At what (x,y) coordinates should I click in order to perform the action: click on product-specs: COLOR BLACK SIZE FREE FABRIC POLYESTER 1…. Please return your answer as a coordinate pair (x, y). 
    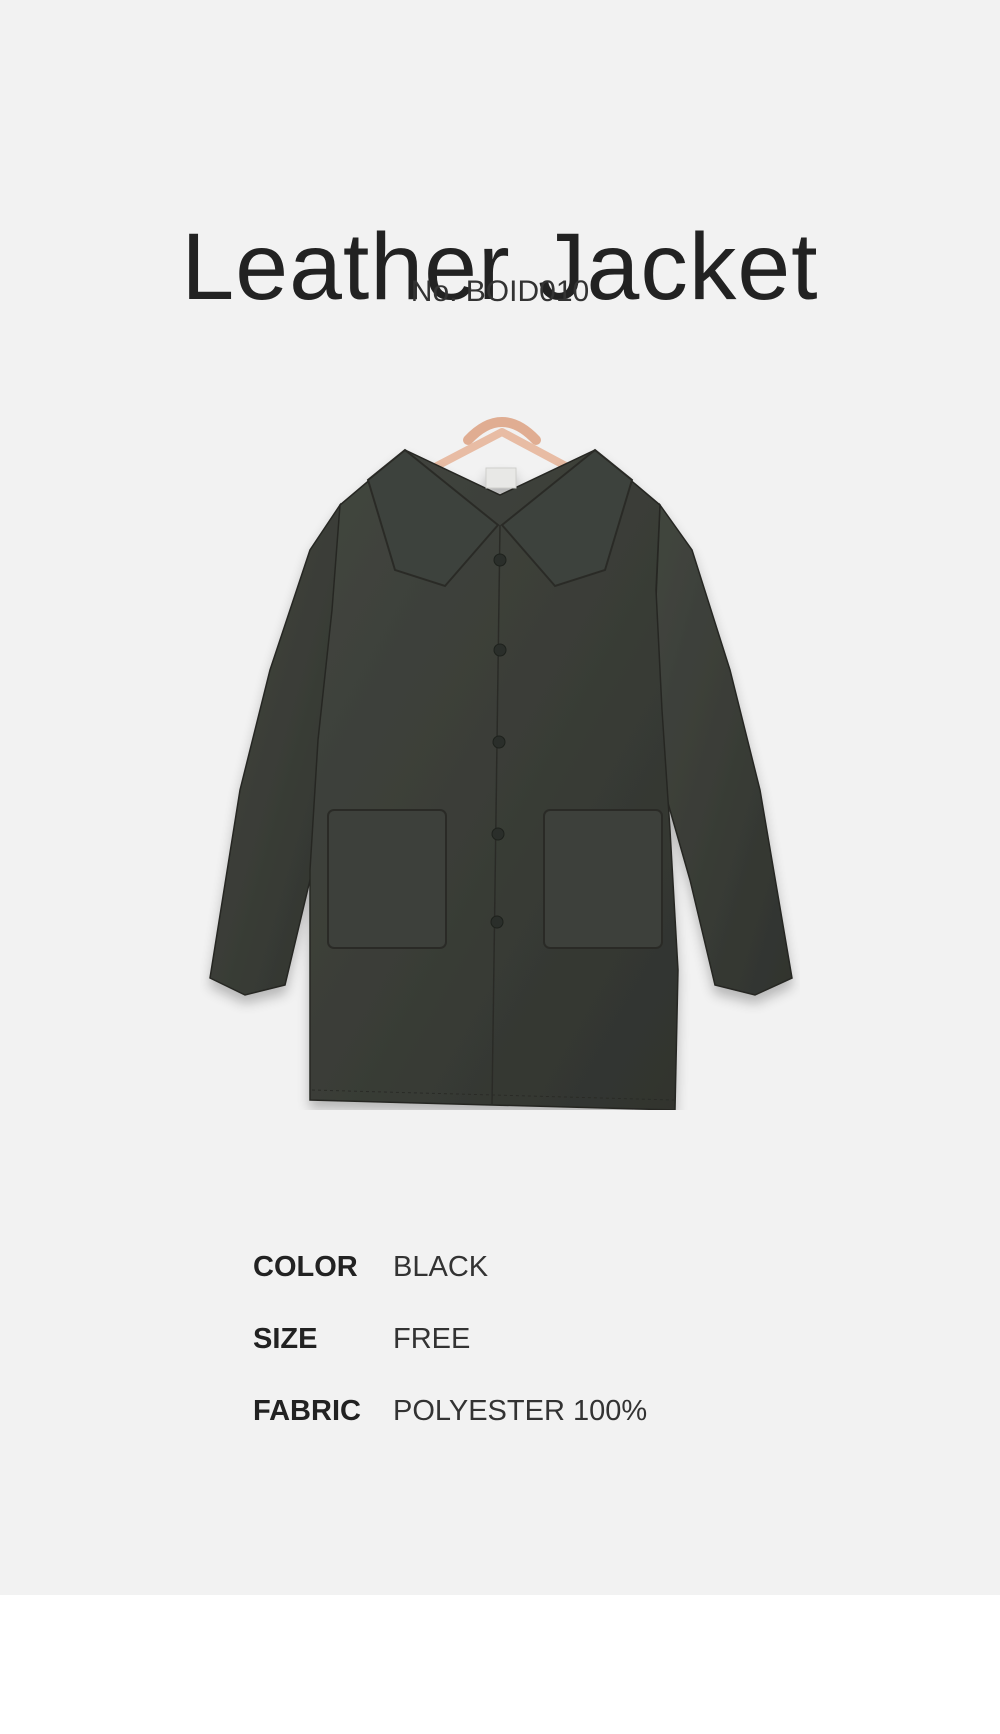
    Looking at the image, I should click on (553, 1353).